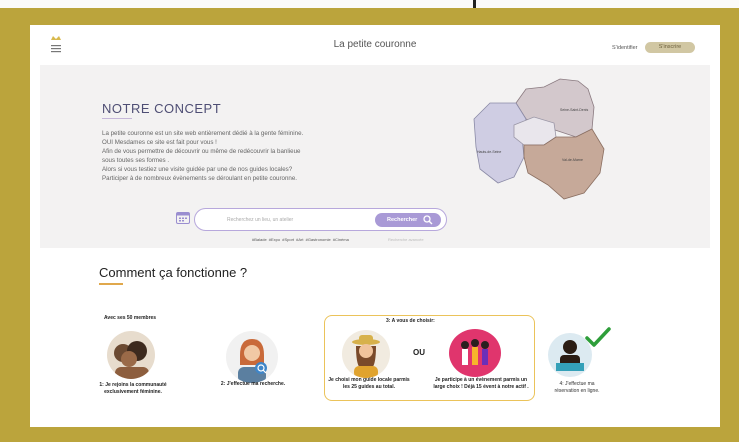  Describe the element at coordinates (260, 220) in the screenshot. I see `search-input: Recherchez un lieu, un atelier` at that location.